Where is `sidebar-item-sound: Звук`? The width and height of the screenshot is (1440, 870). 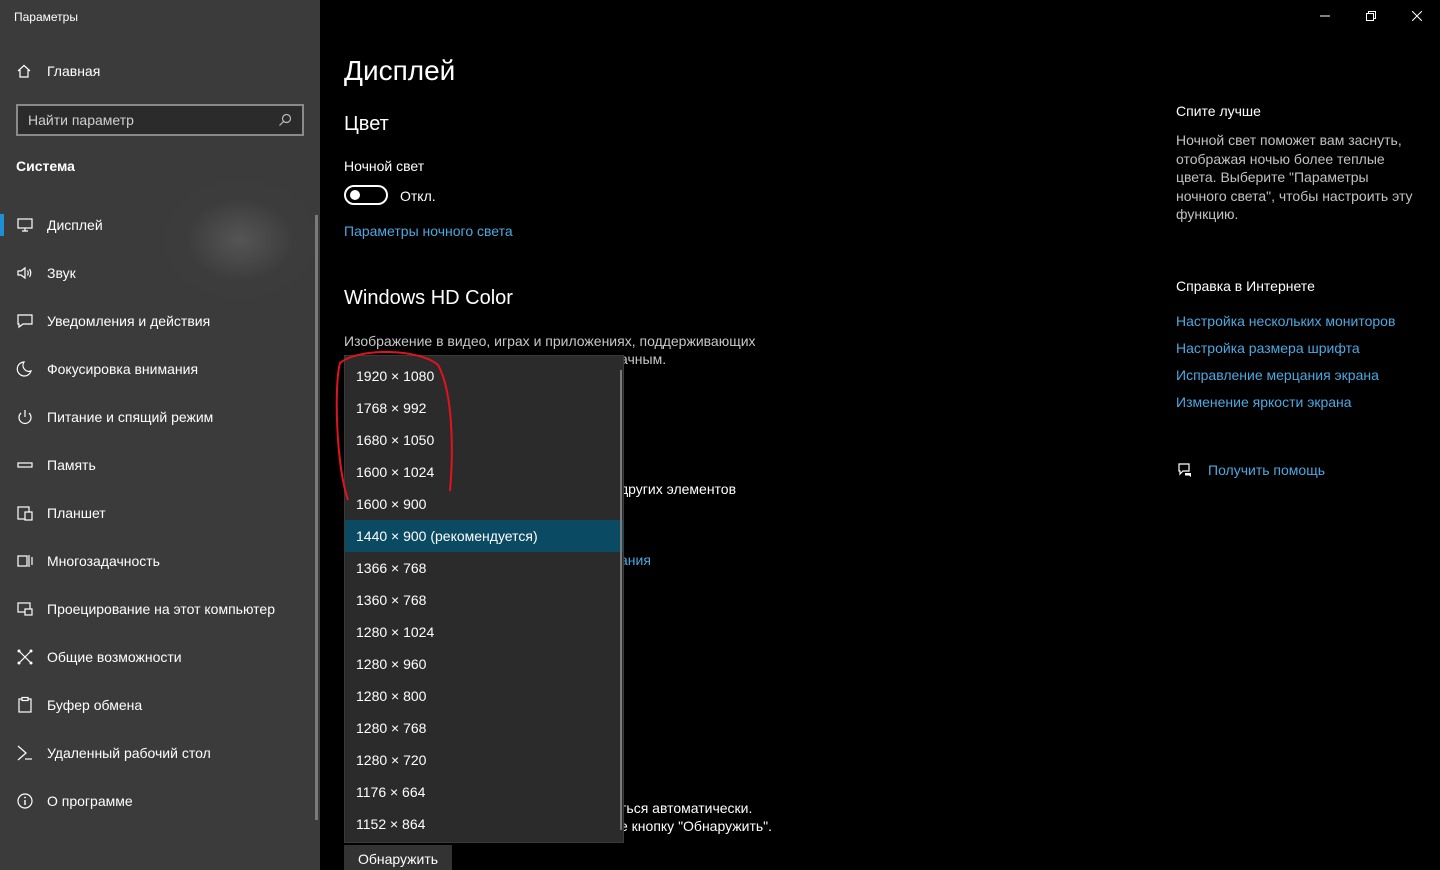
sidebar-item-sound: Звук is located at coordinates (158, 273).